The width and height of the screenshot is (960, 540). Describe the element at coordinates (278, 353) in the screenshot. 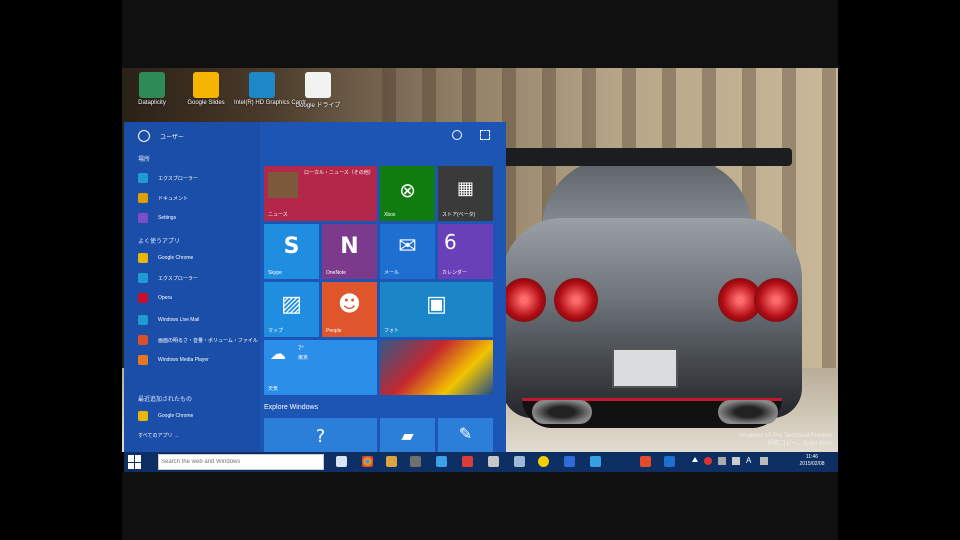

I see `weather-cloud-icon: ☁` at that location.